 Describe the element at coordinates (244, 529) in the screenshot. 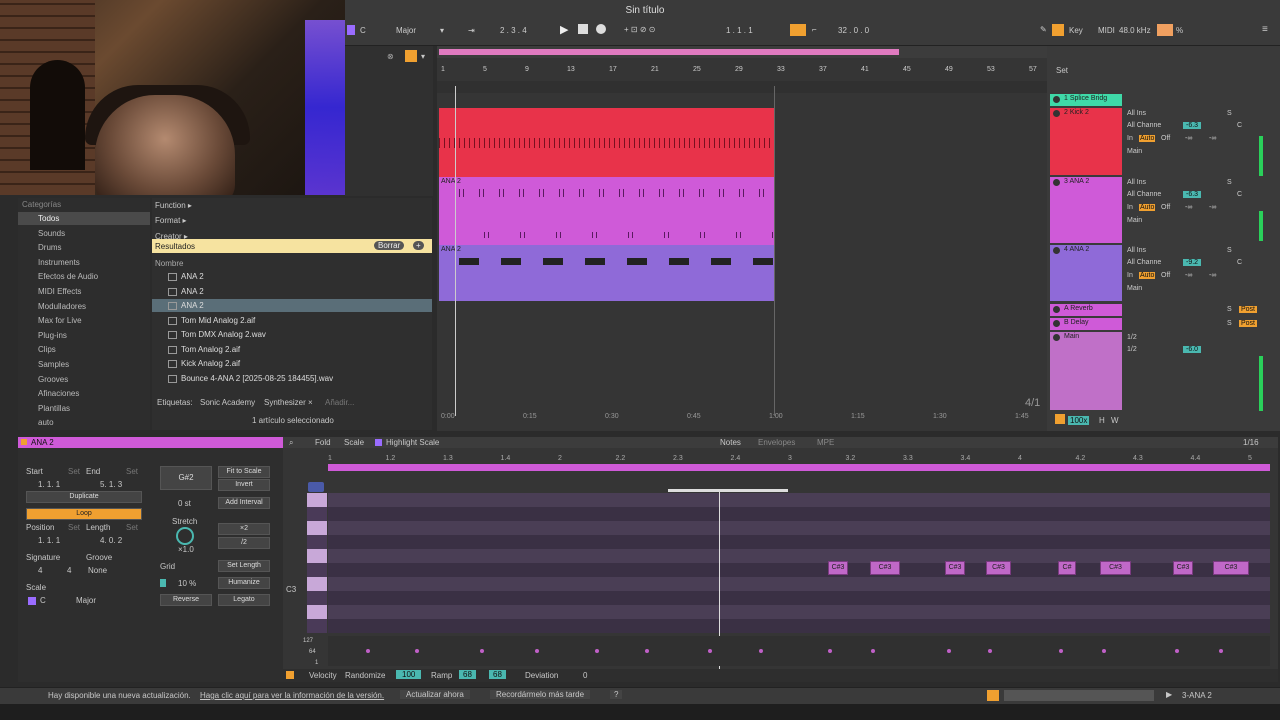

I see `double-button: ×2` at that location.